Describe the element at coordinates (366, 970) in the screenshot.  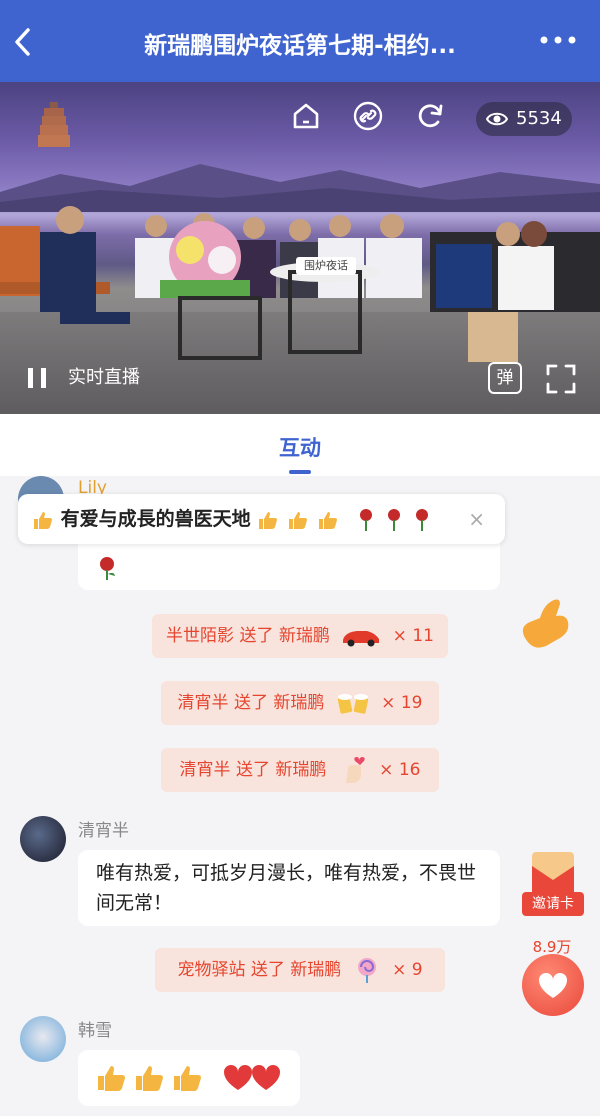
I see `lollipop-icon` at that location.